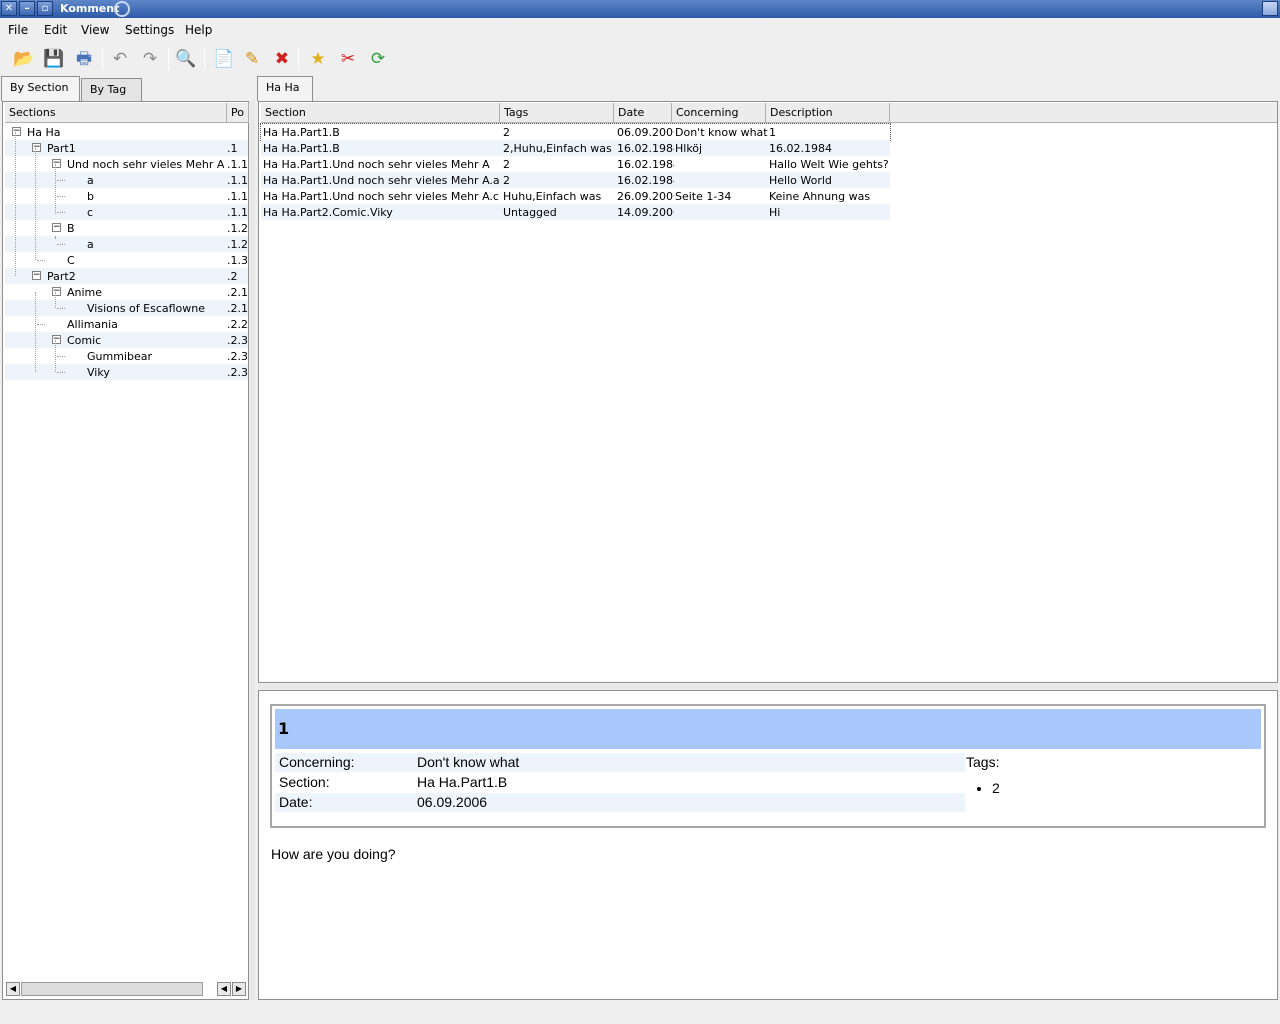  What do you see at coordinates (620, 782) in the screenshot?
I see `detail-row-section: Section: Ha Ha.Part1.B` at bounding box center [620, 782].